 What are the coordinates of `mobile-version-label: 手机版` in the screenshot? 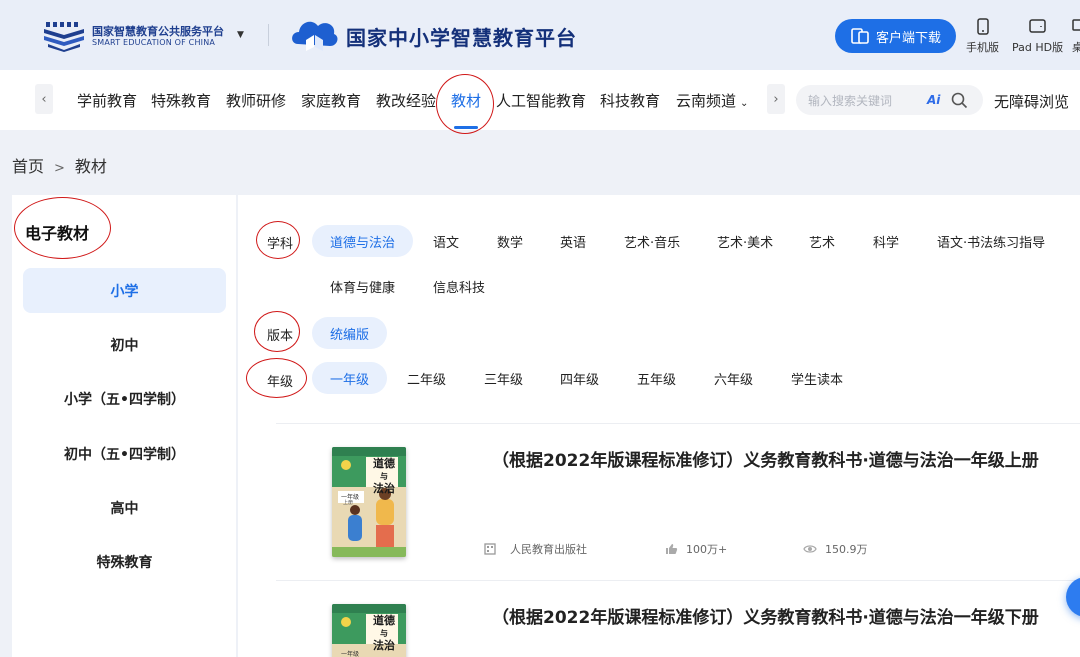 It's located at (982, 47).